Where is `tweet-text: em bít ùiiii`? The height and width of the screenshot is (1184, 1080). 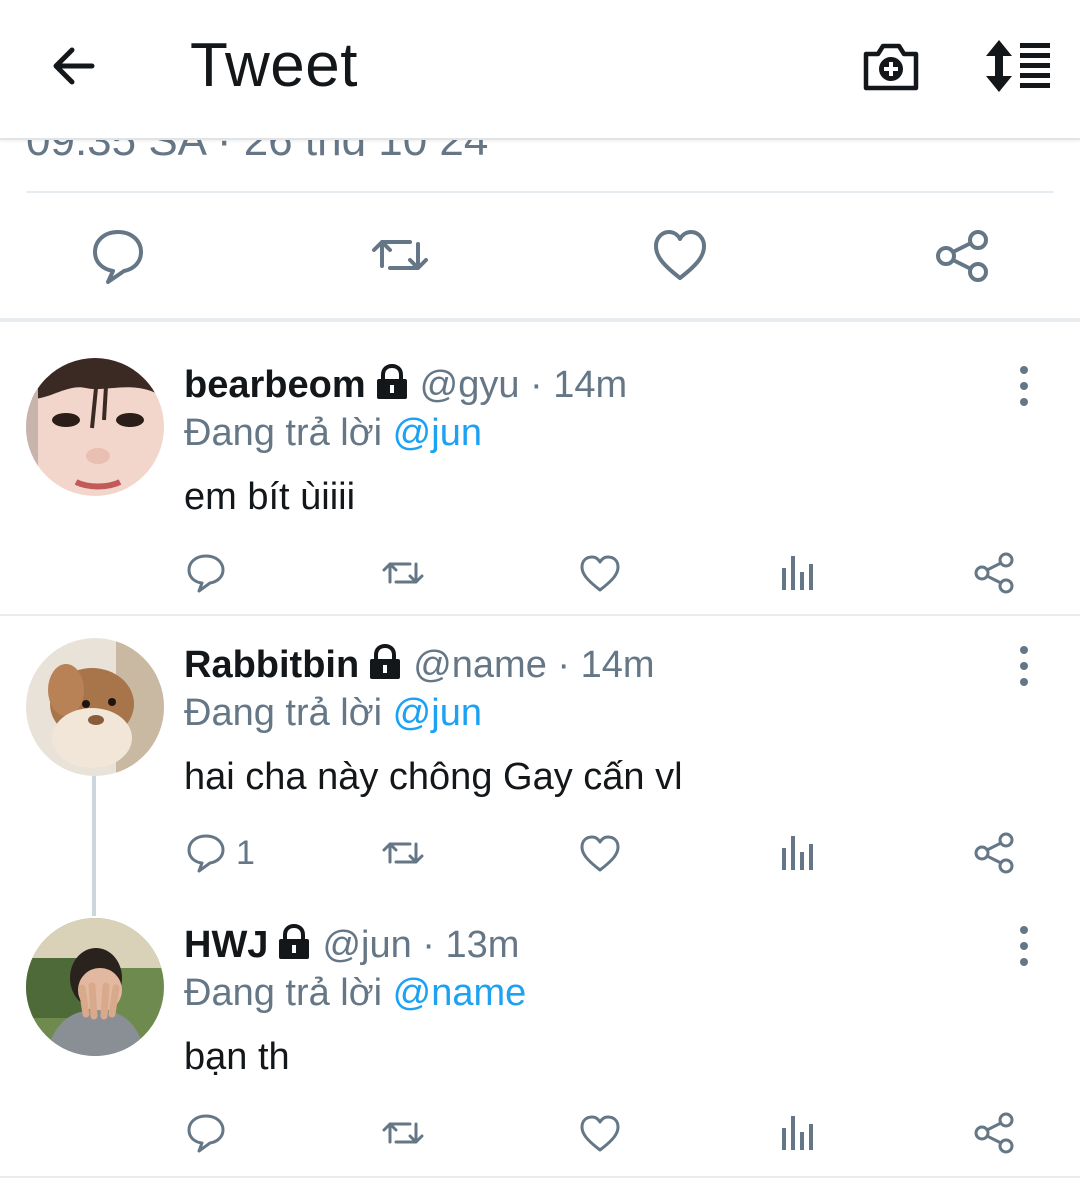 tweet-text: em bít ùiiii is located at coordinates (270, 497).